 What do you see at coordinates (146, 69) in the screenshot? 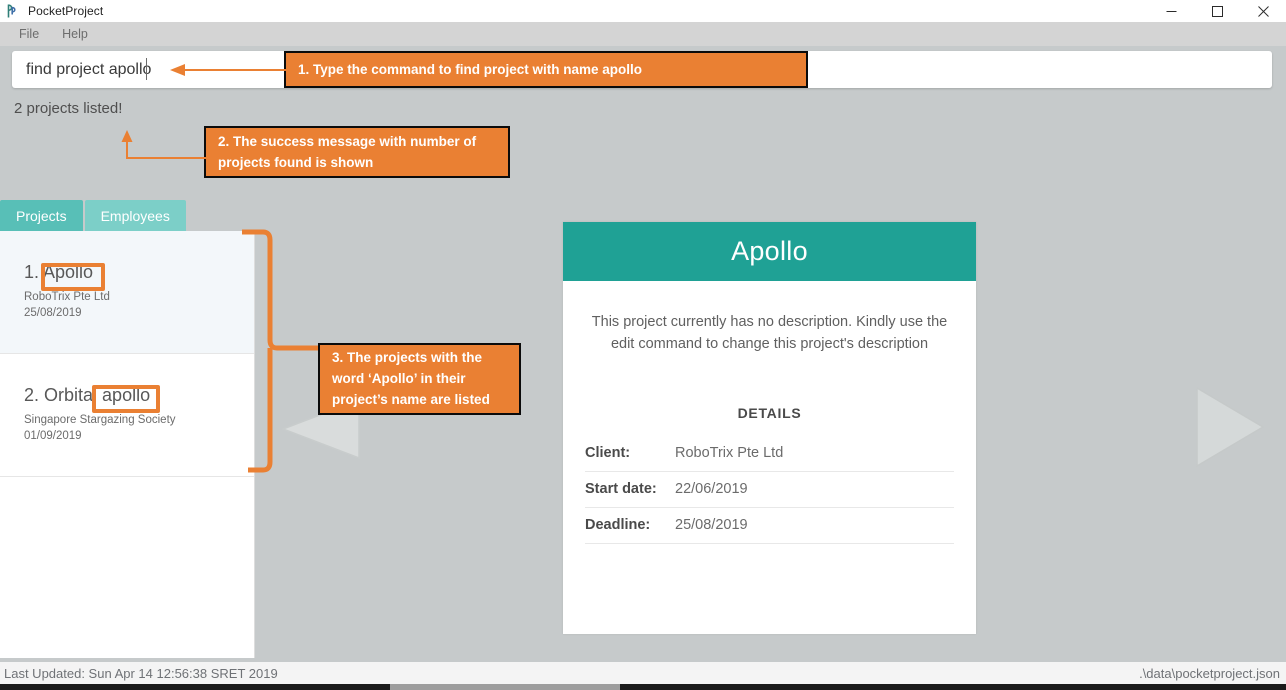
I see `text-caret` at bounding box center [146, 69].